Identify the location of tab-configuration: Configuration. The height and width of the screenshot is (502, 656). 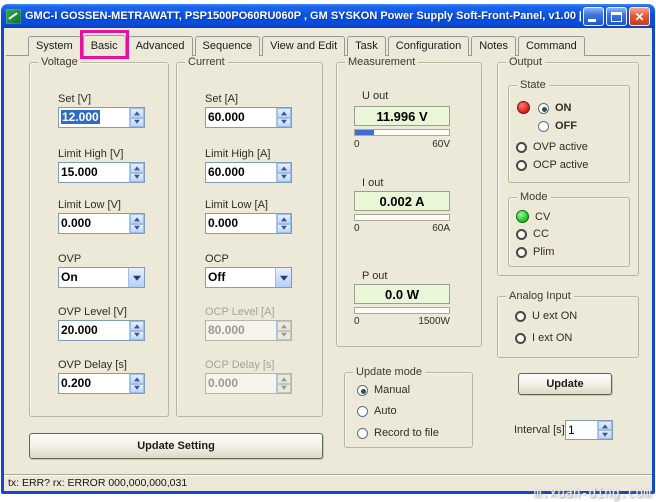
(428, 46).